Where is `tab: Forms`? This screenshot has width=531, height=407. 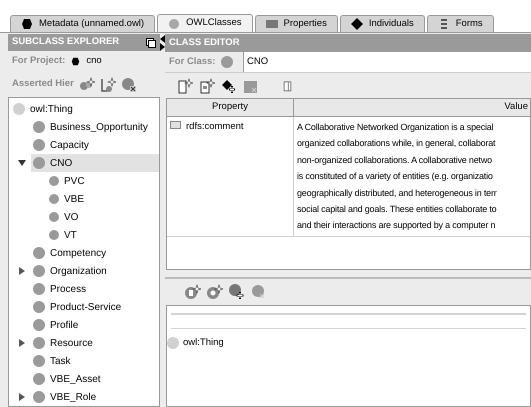
tab: Forms is located at coordinates (460, 23).